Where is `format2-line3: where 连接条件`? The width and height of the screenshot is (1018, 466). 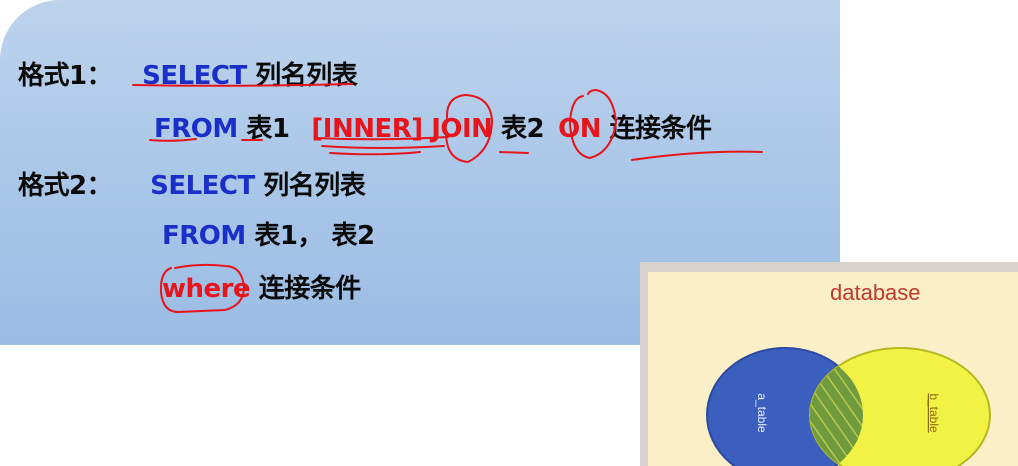
format2-line3: where 连接条件 is located at coordinates (261, 286).